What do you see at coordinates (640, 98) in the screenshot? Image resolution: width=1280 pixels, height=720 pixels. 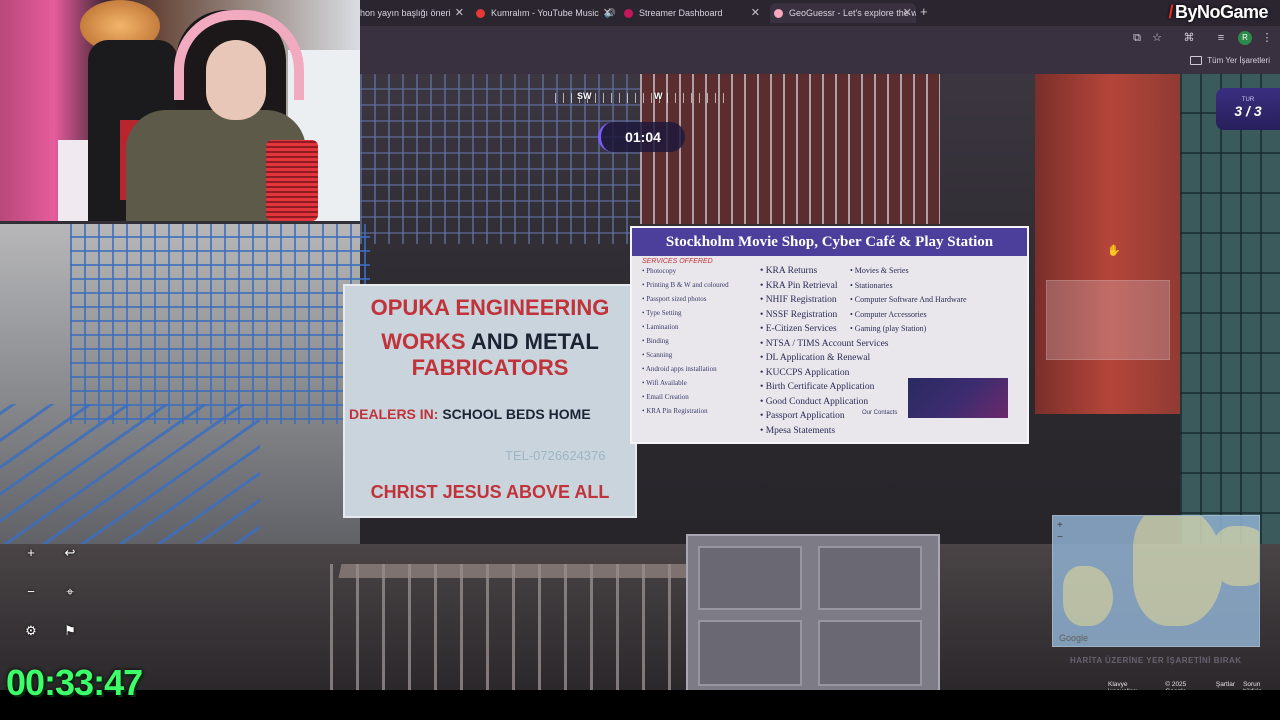 I see `compass-bar: SW W` at bounding box center [640, 98].